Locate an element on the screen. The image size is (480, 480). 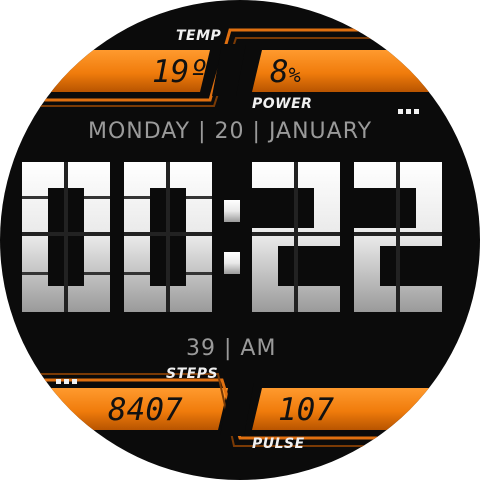
power-unit: % is located at coordinates (294, 75).